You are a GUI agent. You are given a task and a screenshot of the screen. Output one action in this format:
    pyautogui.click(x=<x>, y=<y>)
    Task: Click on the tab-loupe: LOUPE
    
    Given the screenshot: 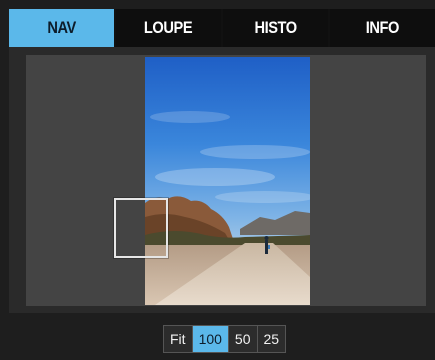 What is the action you would take?
    pyautogui.click(x=168, y=28)
    